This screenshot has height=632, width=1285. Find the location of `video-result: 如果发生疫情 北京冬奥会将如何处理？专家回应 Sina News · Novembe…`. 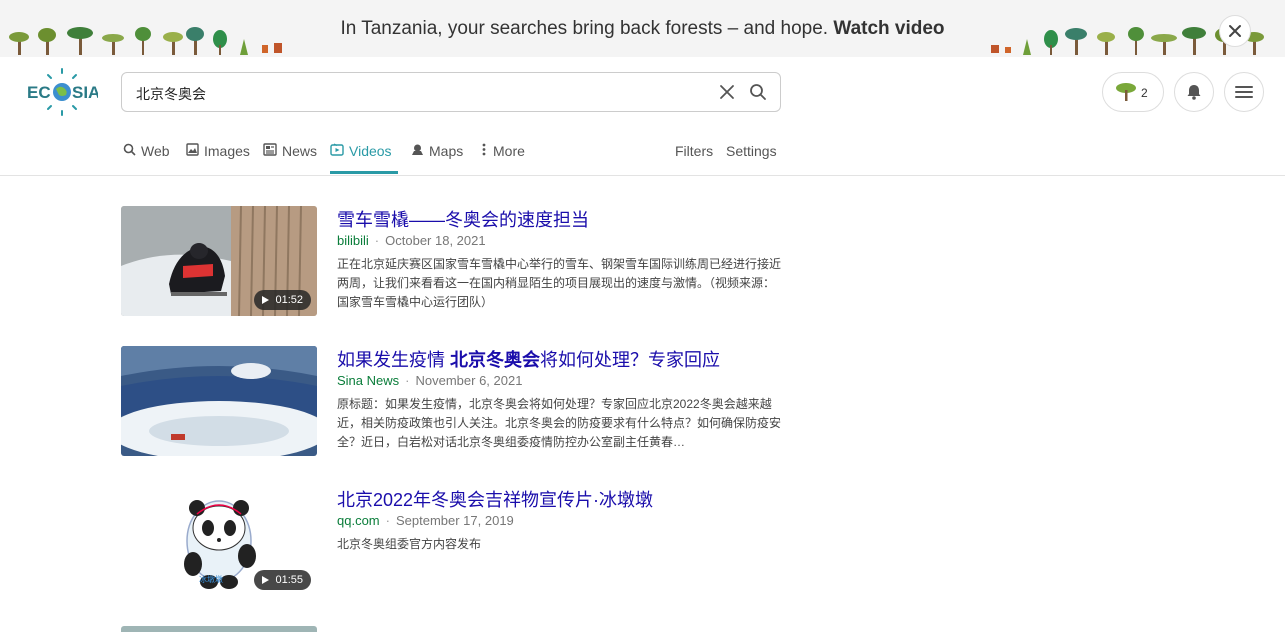

video-result: 如果发生疫情 北京冬奥会将如何处理？专家回应 Sina News · Novembe… is located at coordinates (461, 401).